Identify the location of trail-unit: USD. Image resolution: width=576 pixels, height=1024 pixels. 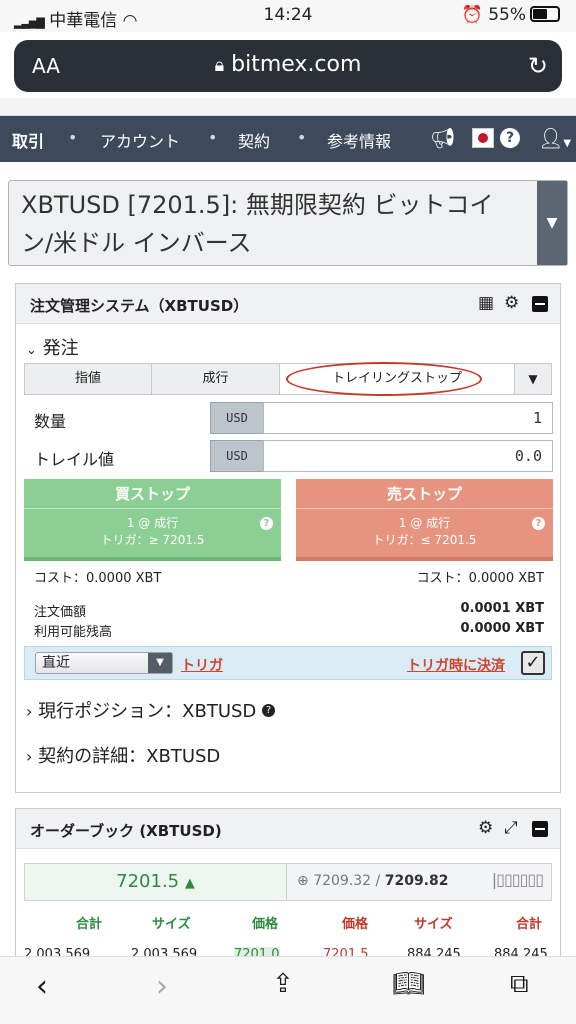
(237, 456).